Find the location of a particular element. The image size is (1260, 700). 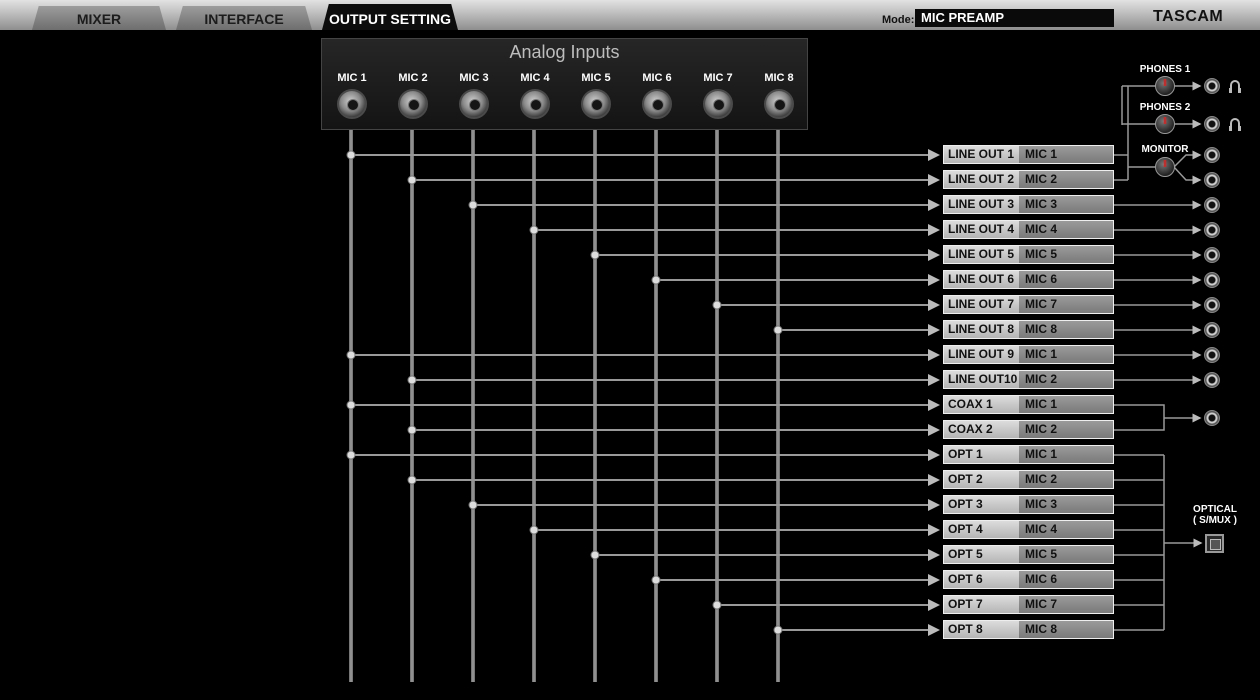

output-route-row: LINE OUT 4 MIC 4 is located at coordinates (1028, 229).